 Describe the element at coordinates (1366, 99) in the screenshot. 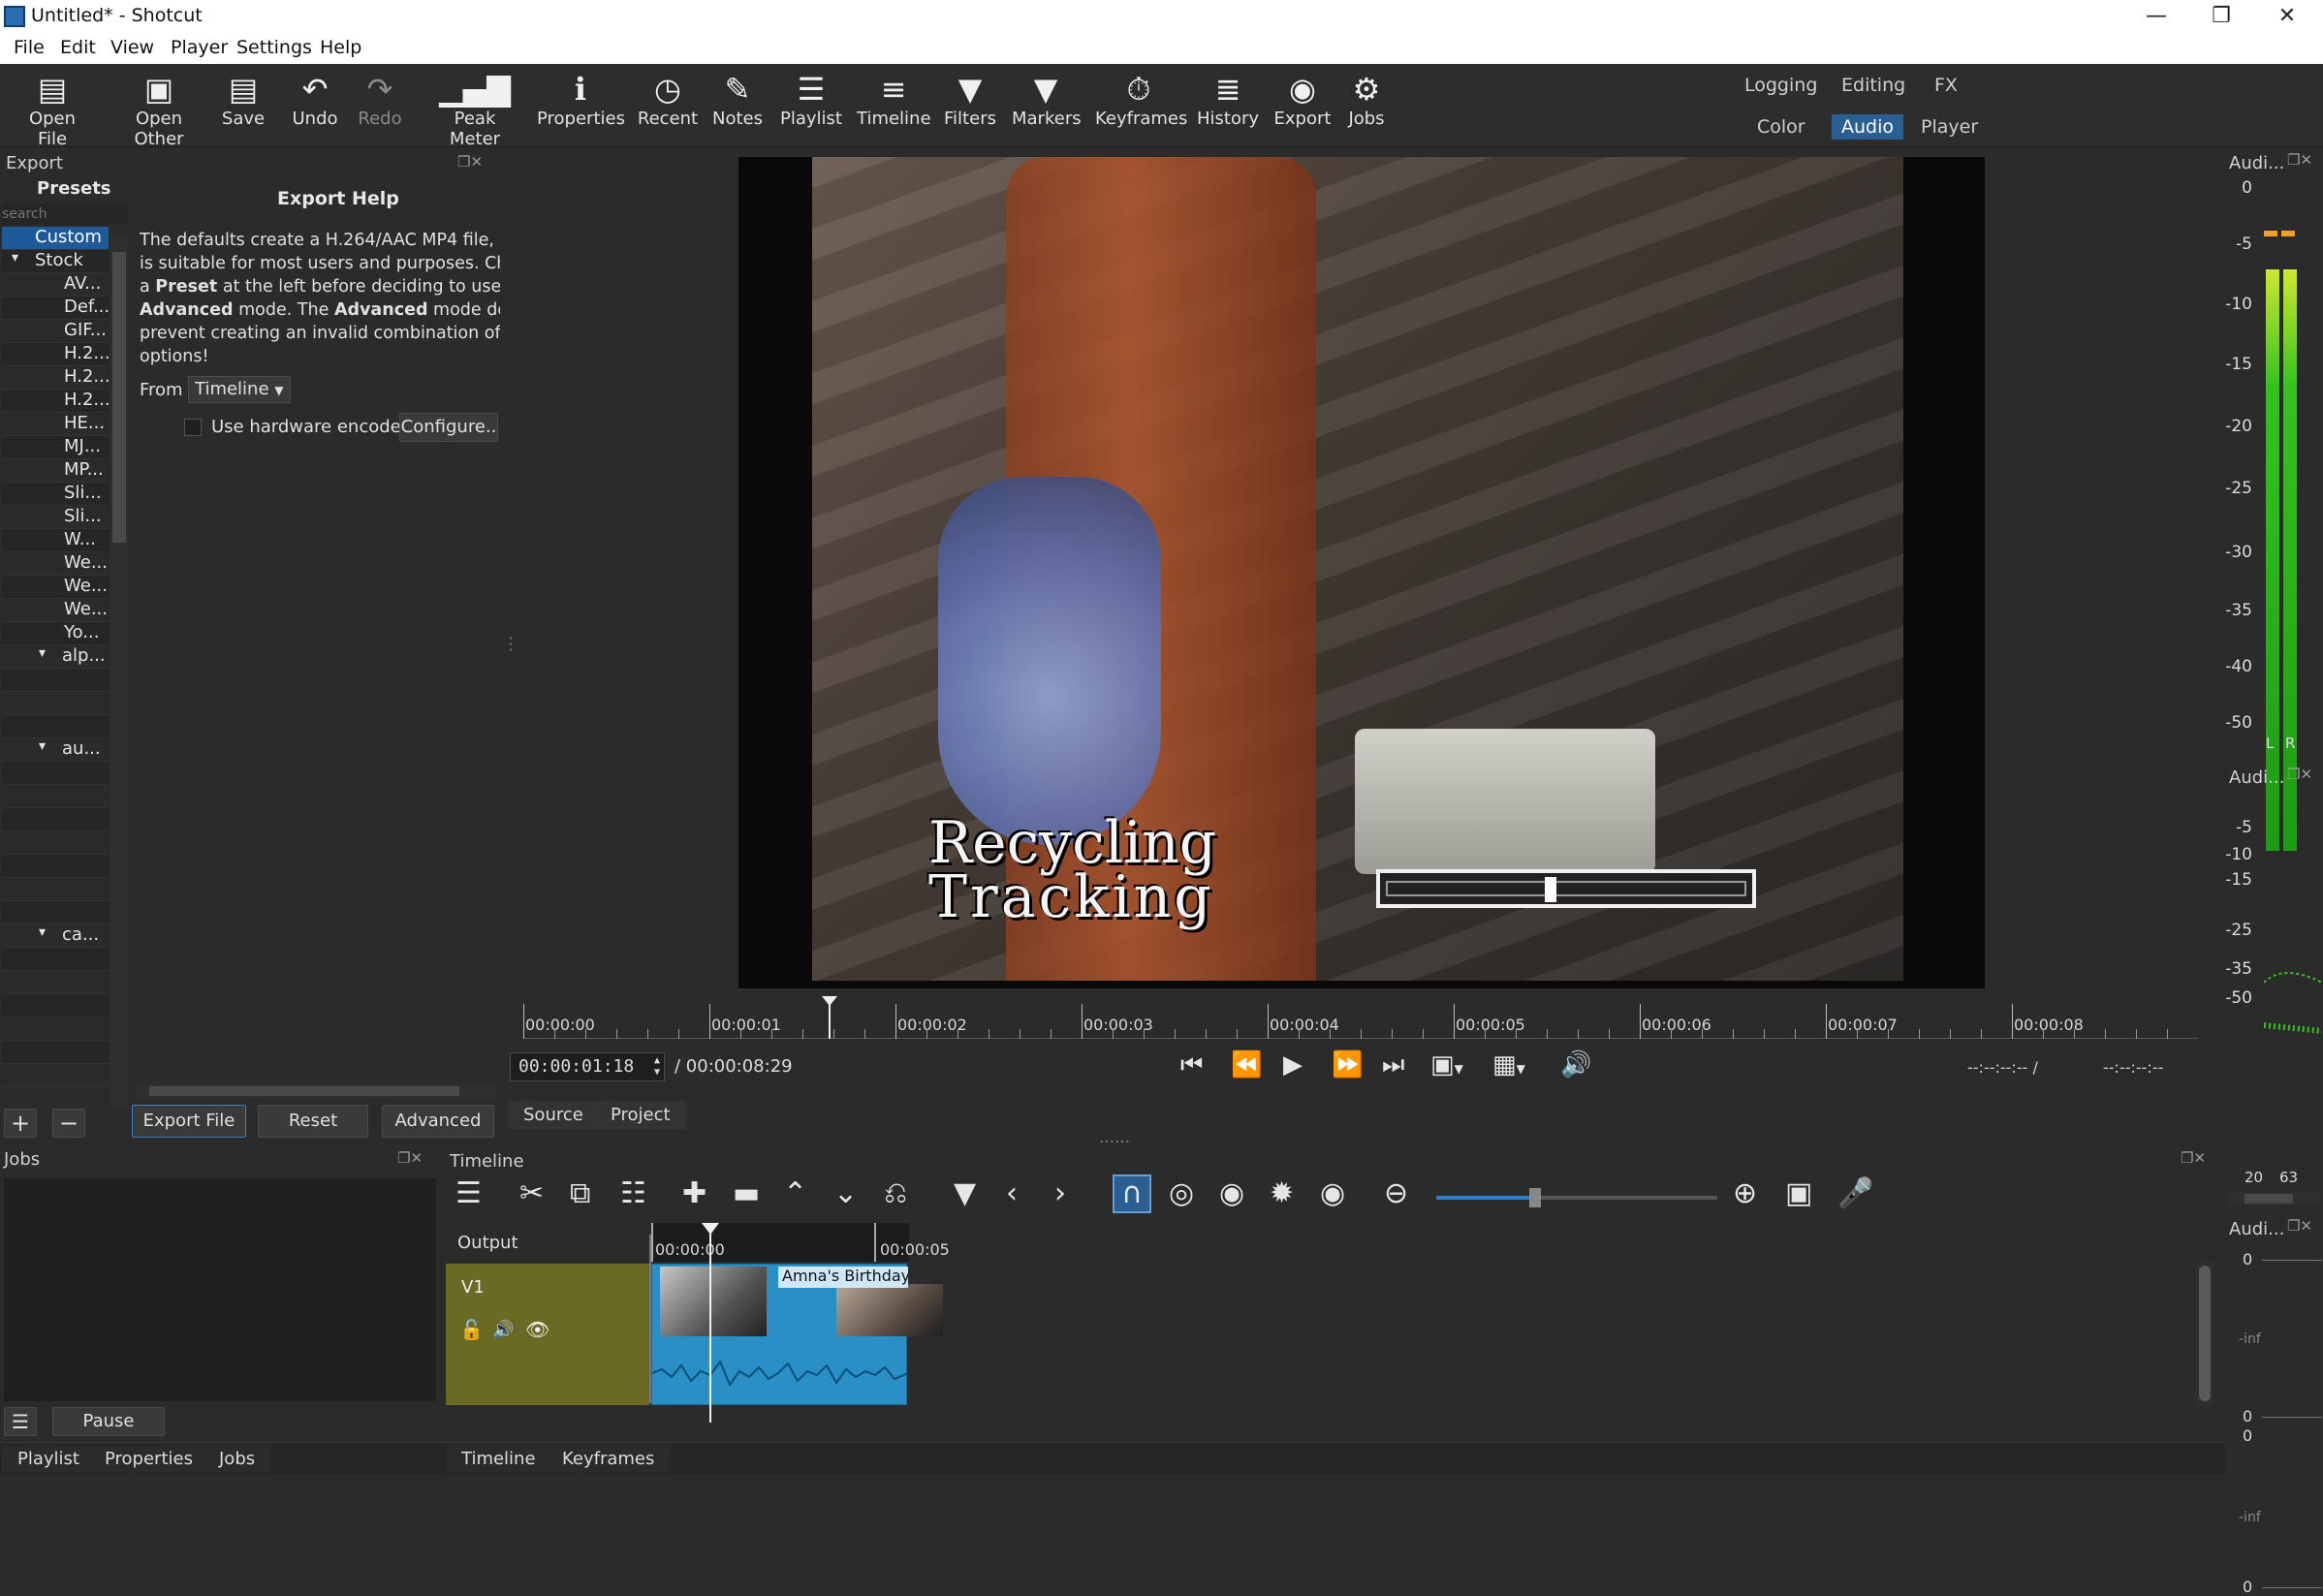

I see `jobs-button: ⚙ Jobs` at that location.